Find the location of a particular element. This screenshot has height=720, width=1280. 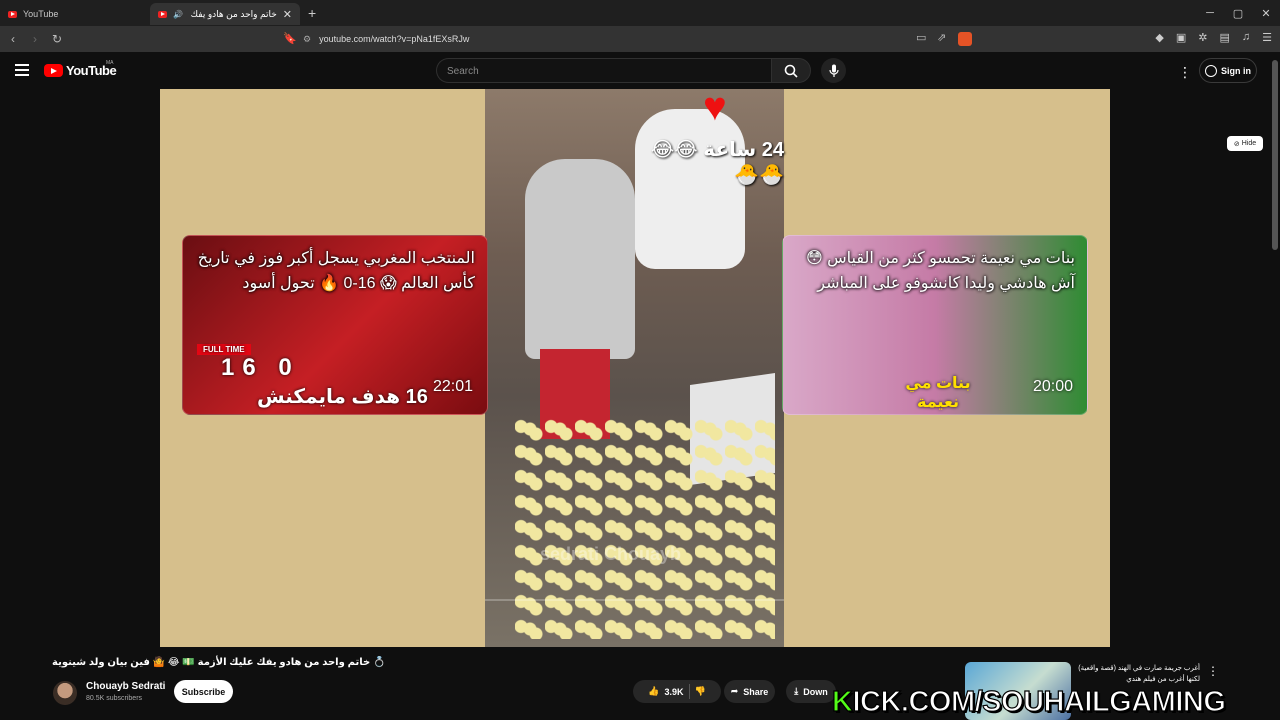

search-icon is located at coordinates (791, 71).